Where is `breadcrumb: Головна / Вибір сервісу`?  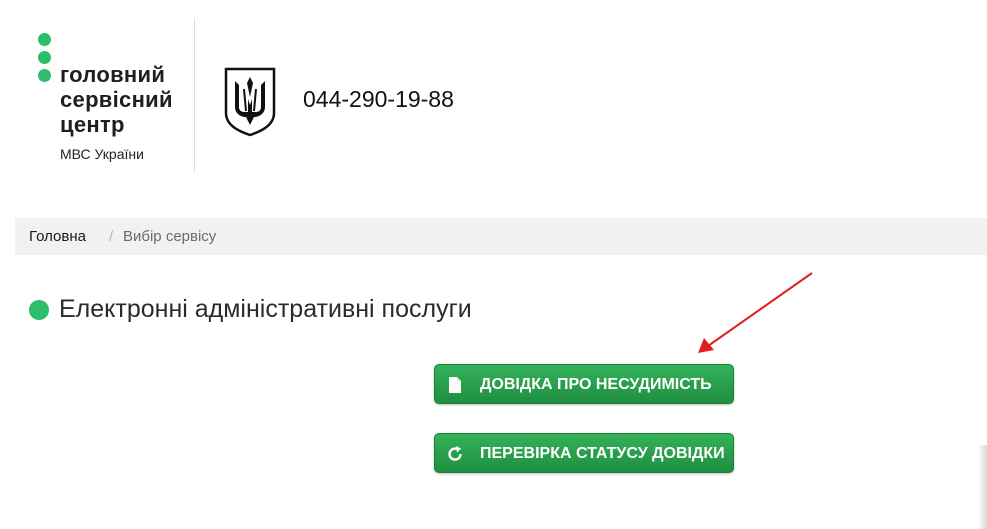 breadcrumb: Головна / Вибір сервісу is located at coordinates (501, 236).